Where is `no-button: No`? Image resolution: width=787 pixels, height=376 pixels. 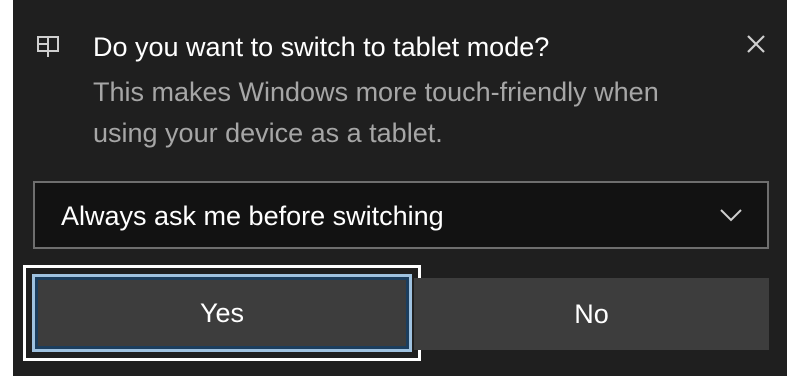
no-button: No is located at coordinates (591, 314).